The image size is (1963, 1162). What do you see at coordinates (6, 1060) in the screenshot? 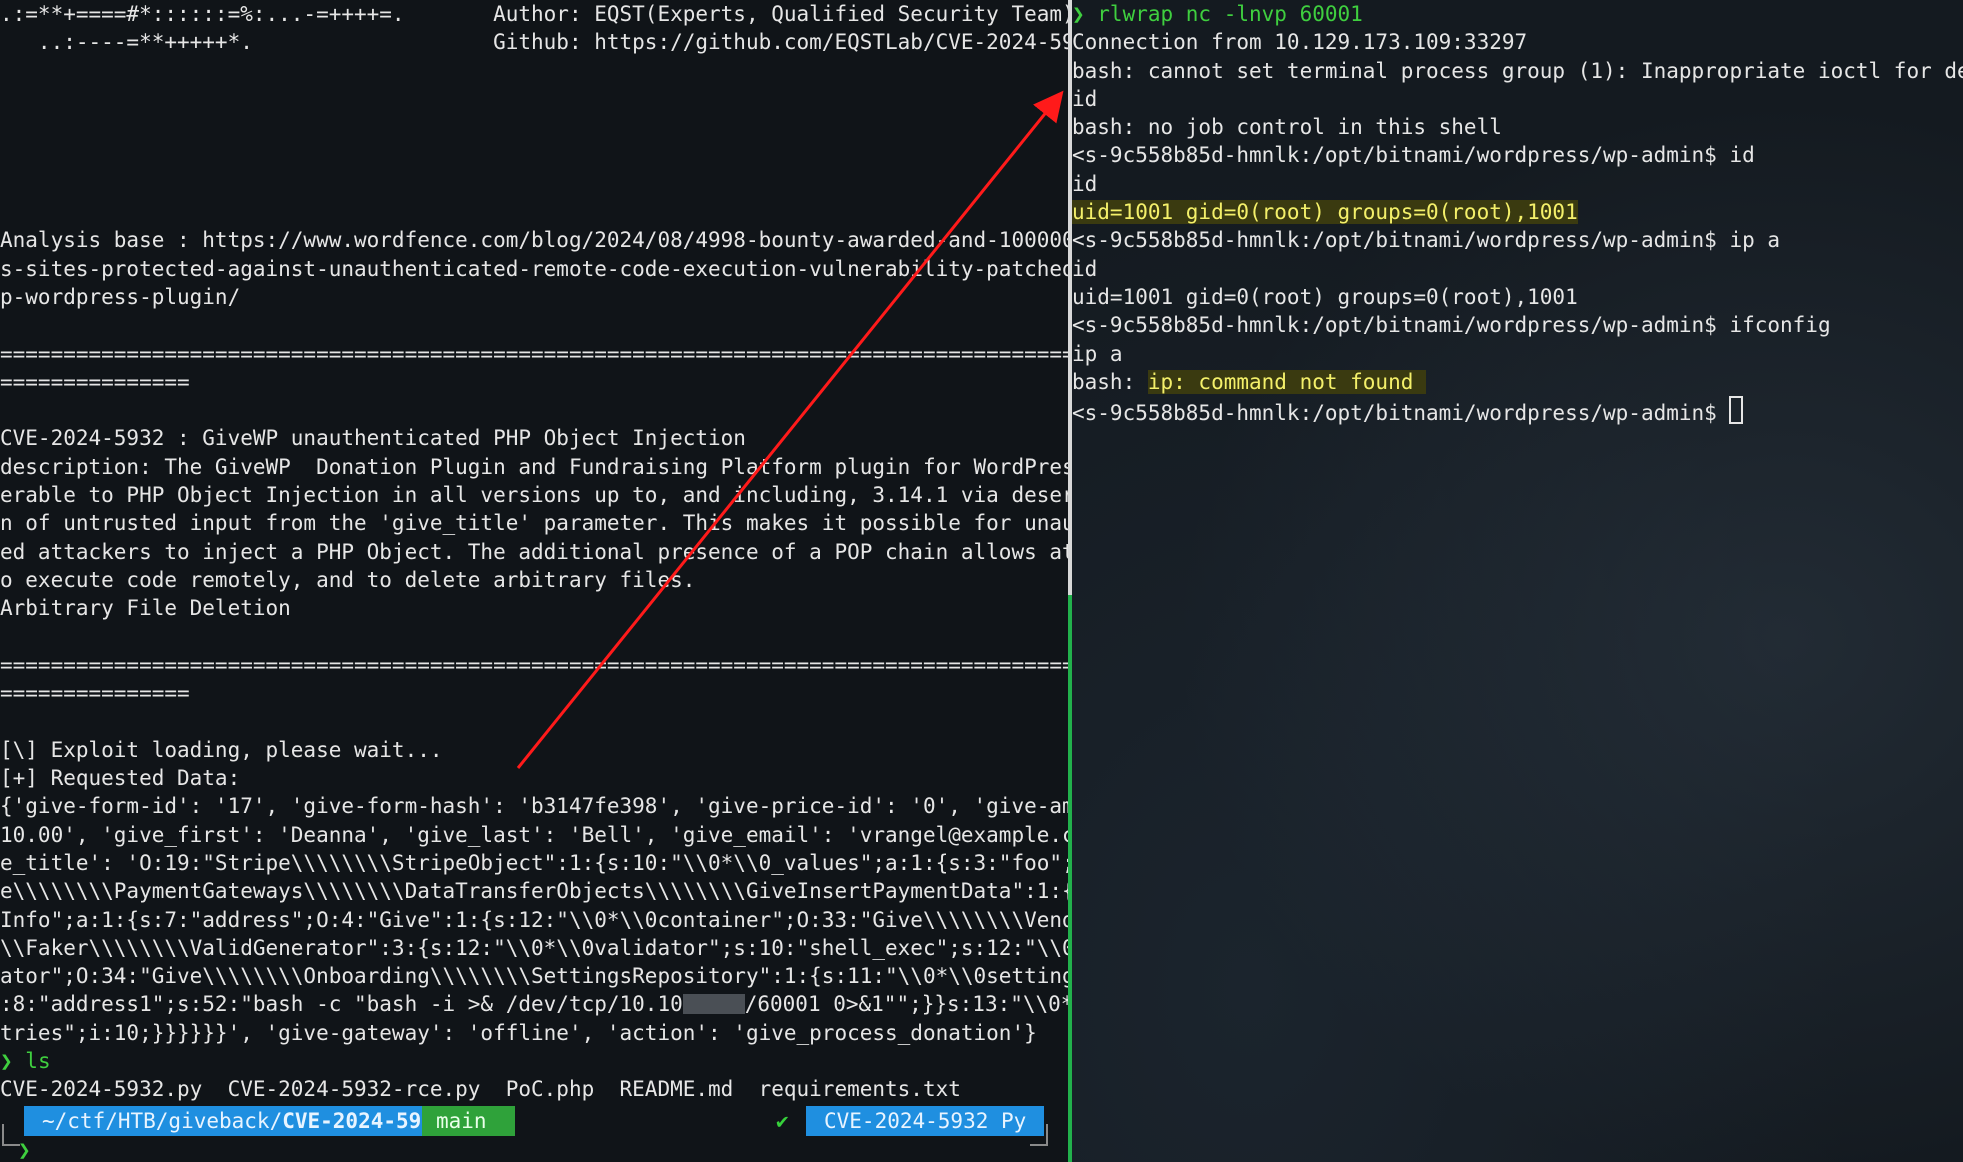
I see `prompt-chevron: ❯` at bounding box center [6, 1060].